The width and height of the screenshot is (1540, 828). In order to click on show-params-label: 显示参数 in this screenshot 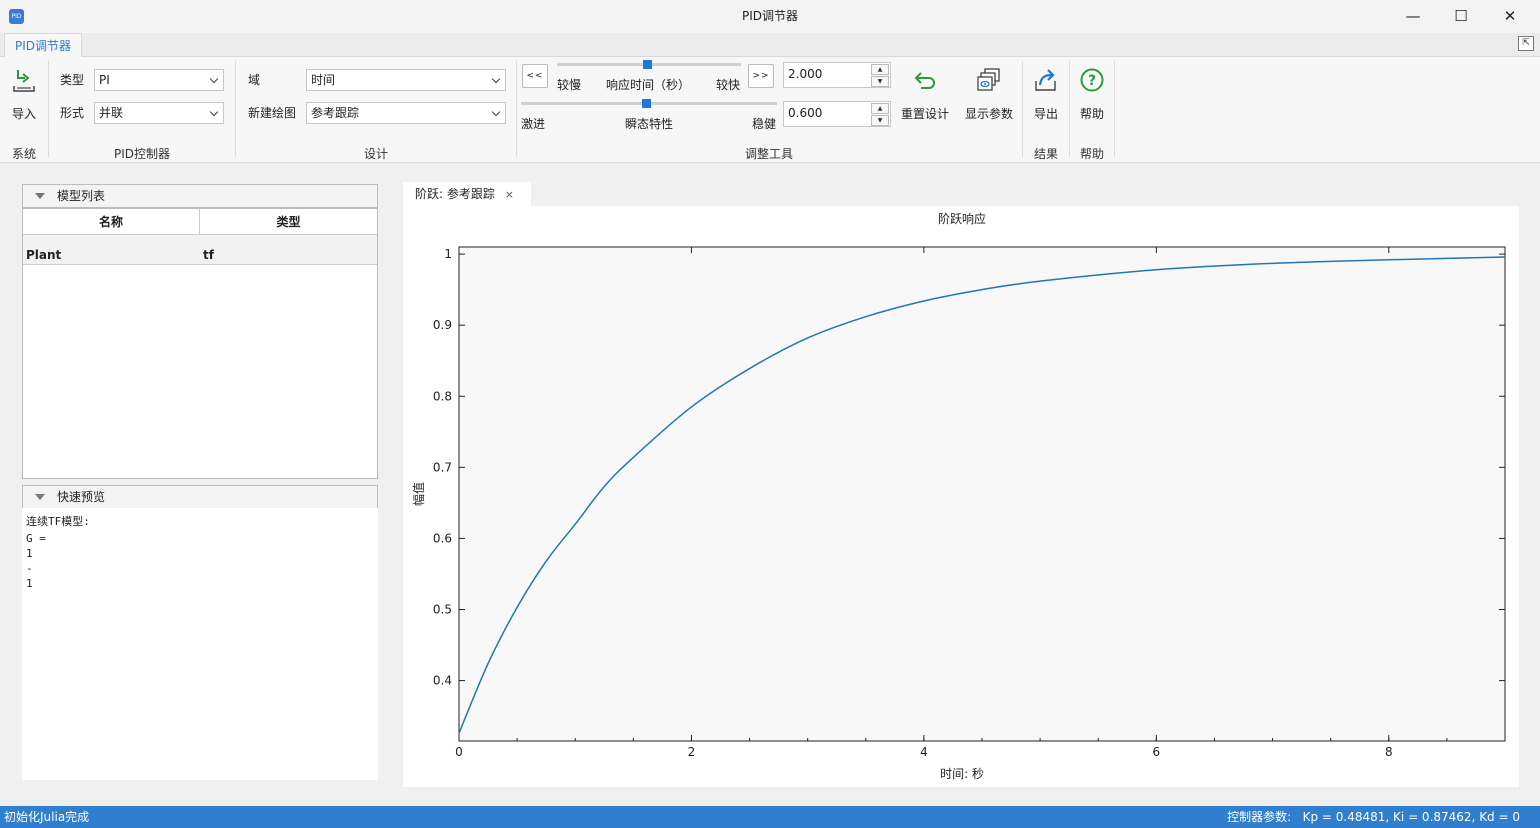, I will do `click(988, 114)`.